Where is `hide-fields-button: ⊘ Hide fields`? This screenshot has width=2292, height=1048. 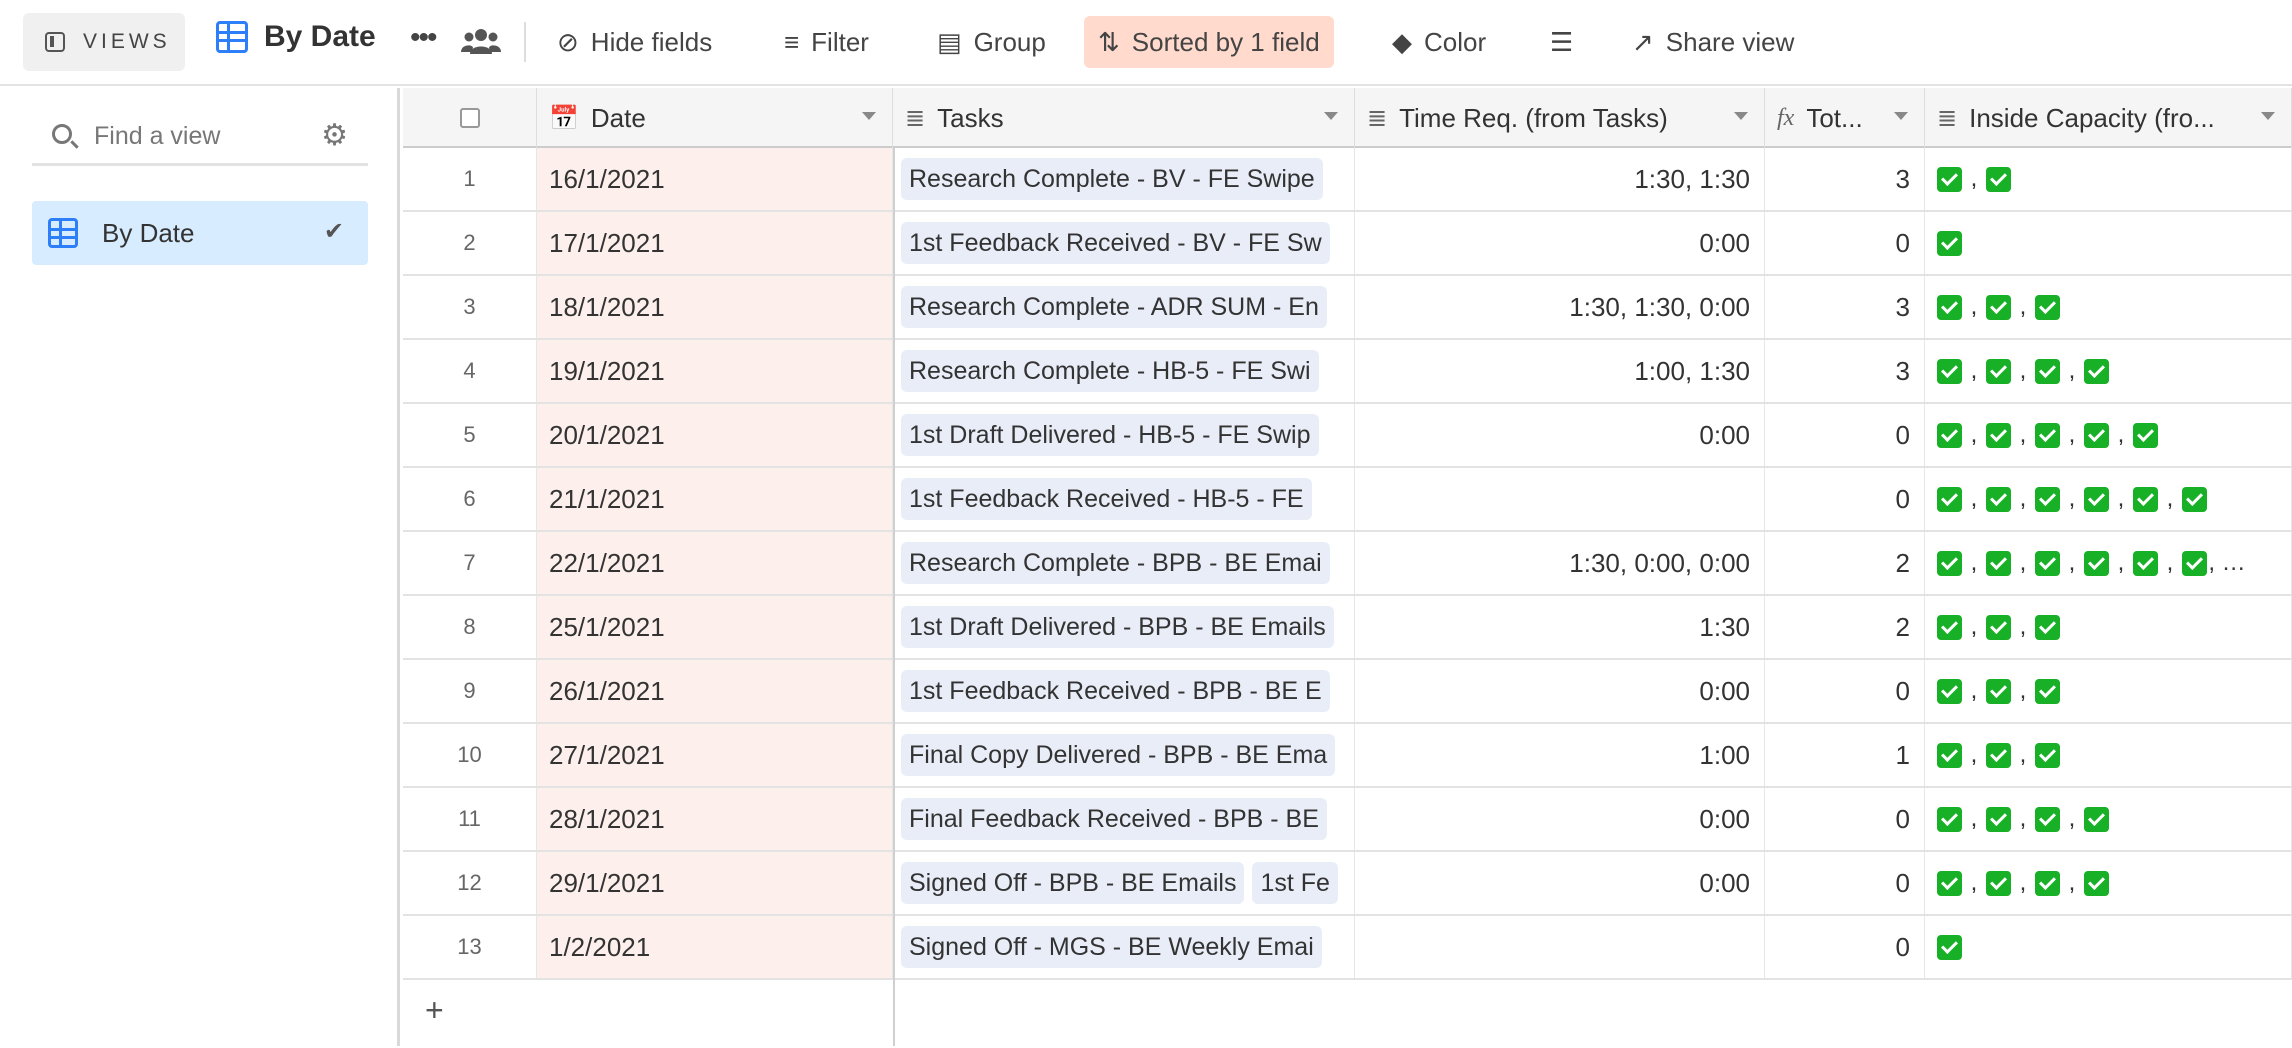
hide-fields-button: ⊘ Hide fields is located at coordinates (634, 42).